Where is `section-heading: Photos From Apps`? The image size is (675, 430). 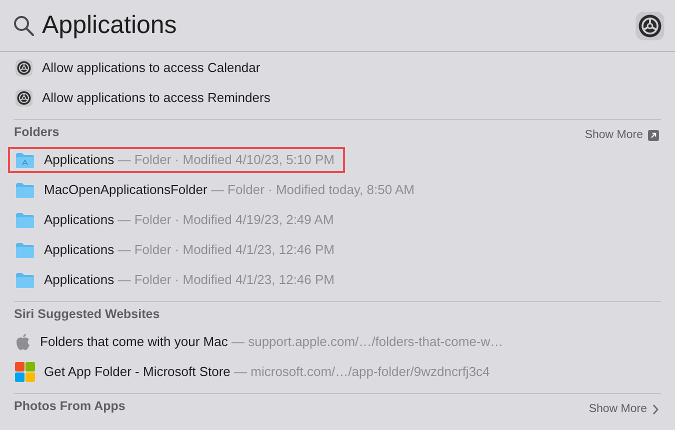 section-heading: Photos From Apps is located at coordinates (70, 407).